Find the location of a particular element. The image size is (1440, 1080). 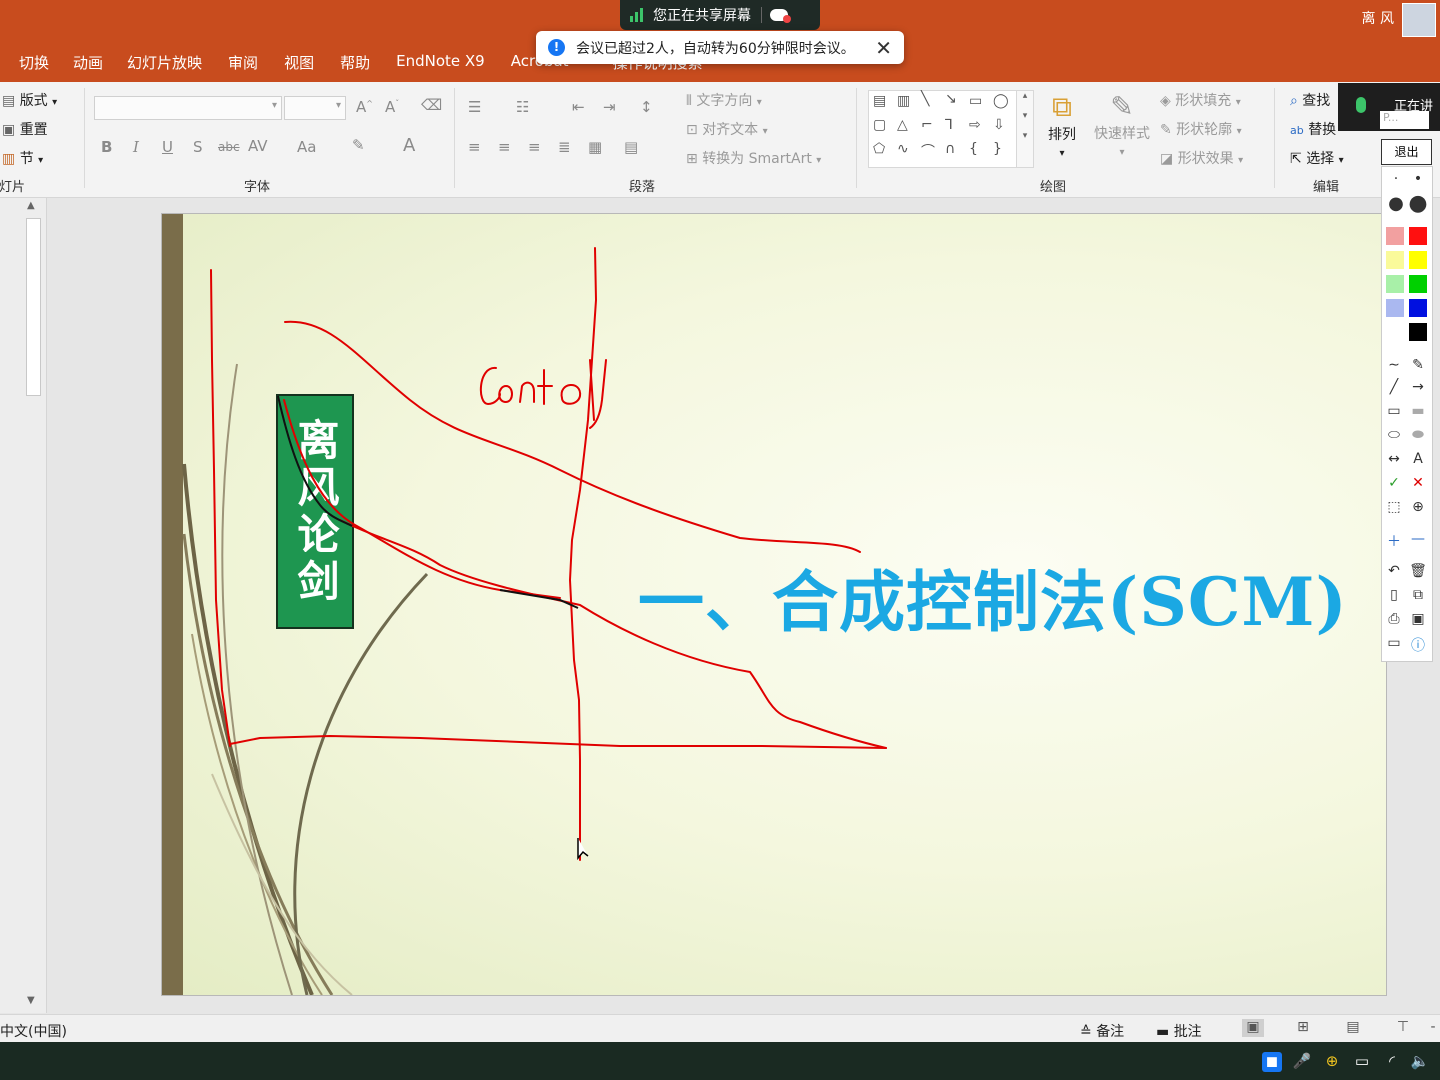

shapes-gallery-scroll: ▴ ▾ ▾ is located at coordinates (1025, 129).